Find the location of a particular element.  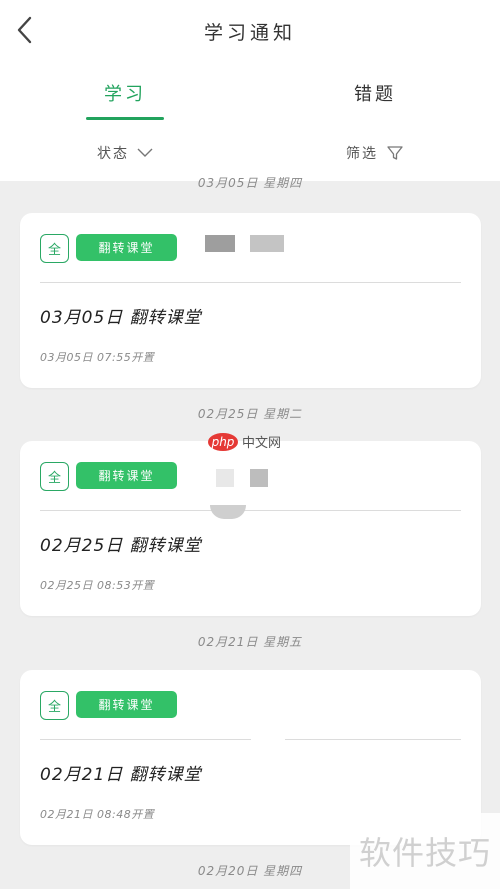

filter-button: 筛选 is located at coordinates (375, 152).